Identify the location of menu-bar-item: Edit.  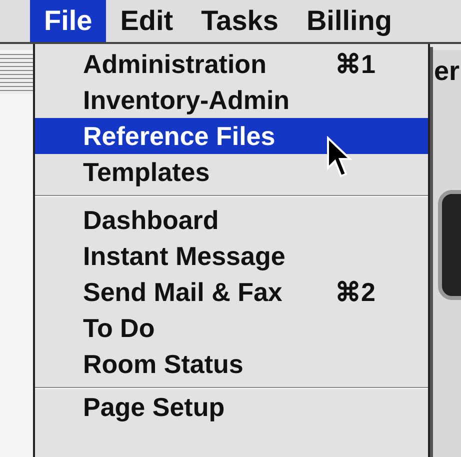
(147, 21).